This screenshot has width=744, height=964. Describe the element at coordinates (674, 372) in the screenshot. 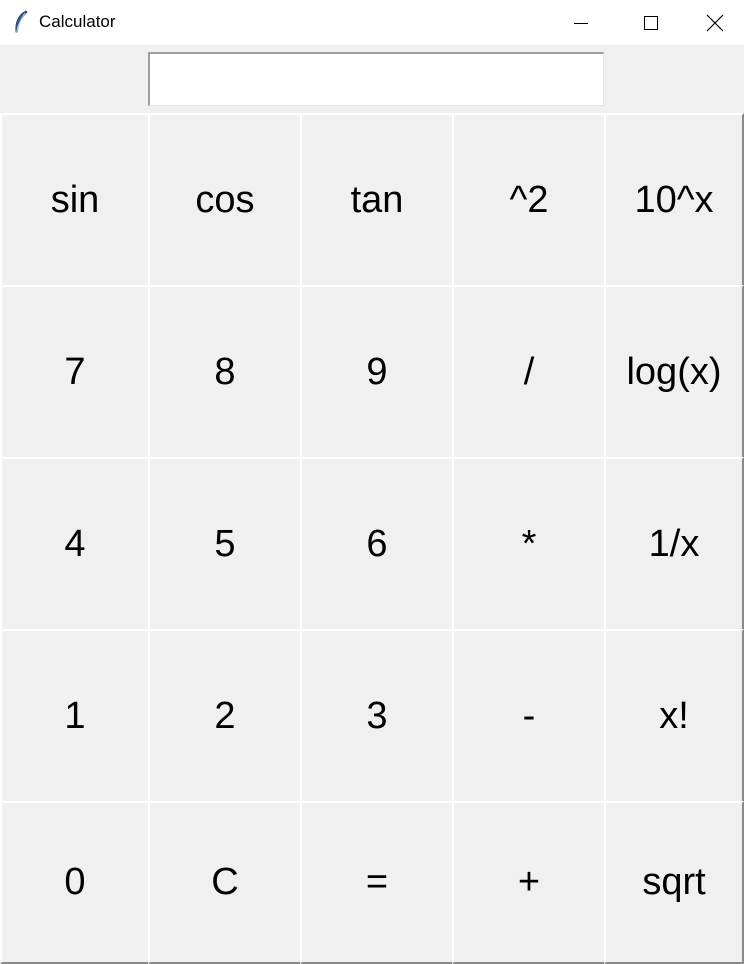

I see `log-button: log(x)` at that location.